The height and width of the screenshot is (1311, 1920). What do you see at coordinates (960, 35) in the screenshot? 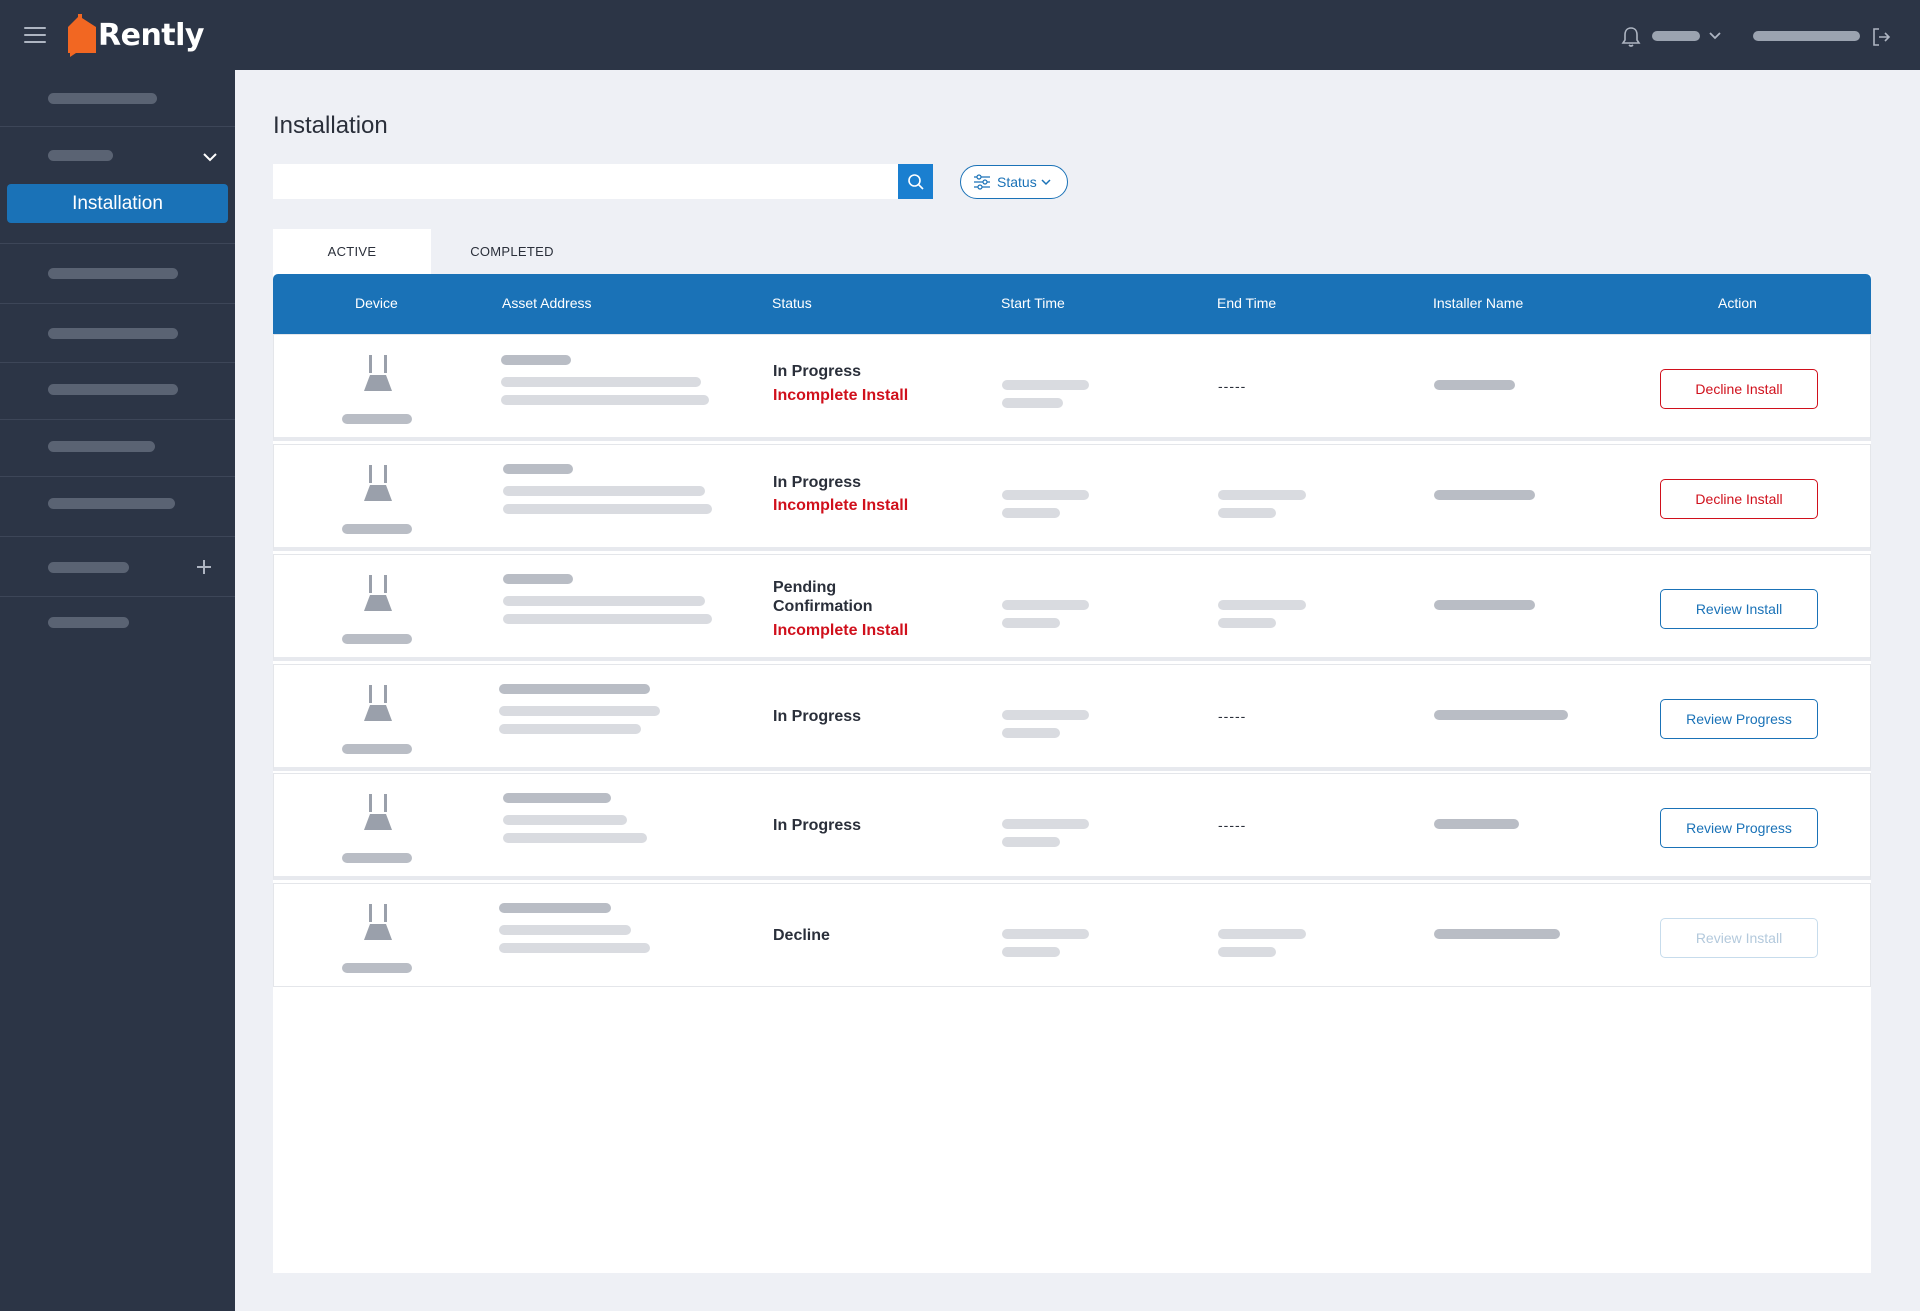
I see `top-bar: Rently` at bounding box center [960, 35].